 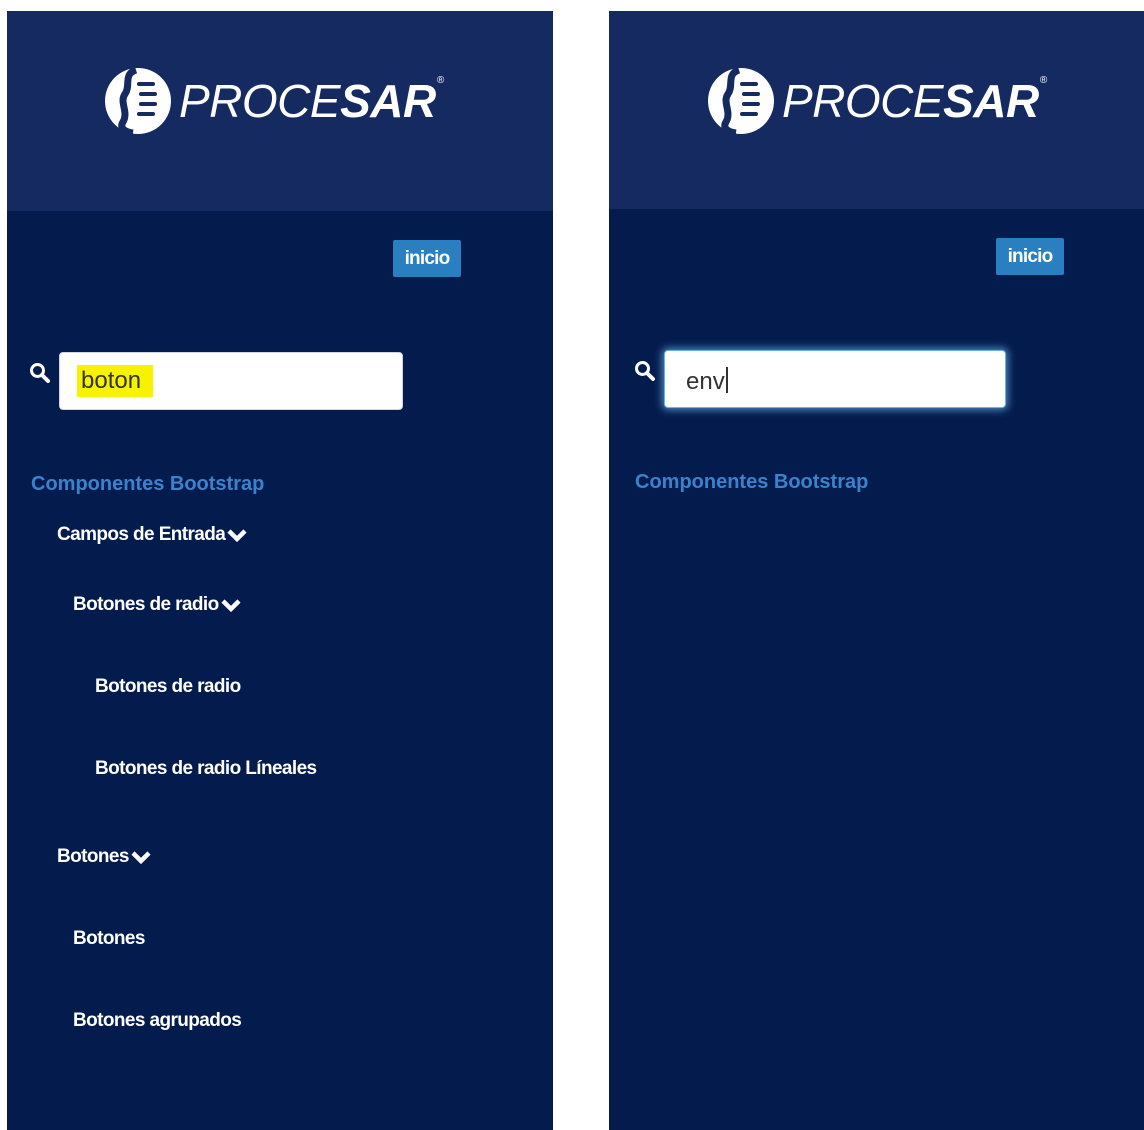 I want to click on menu-item-botones-de-radio-lineales: Botones de radio Líneales, so click(x=206, y=769).